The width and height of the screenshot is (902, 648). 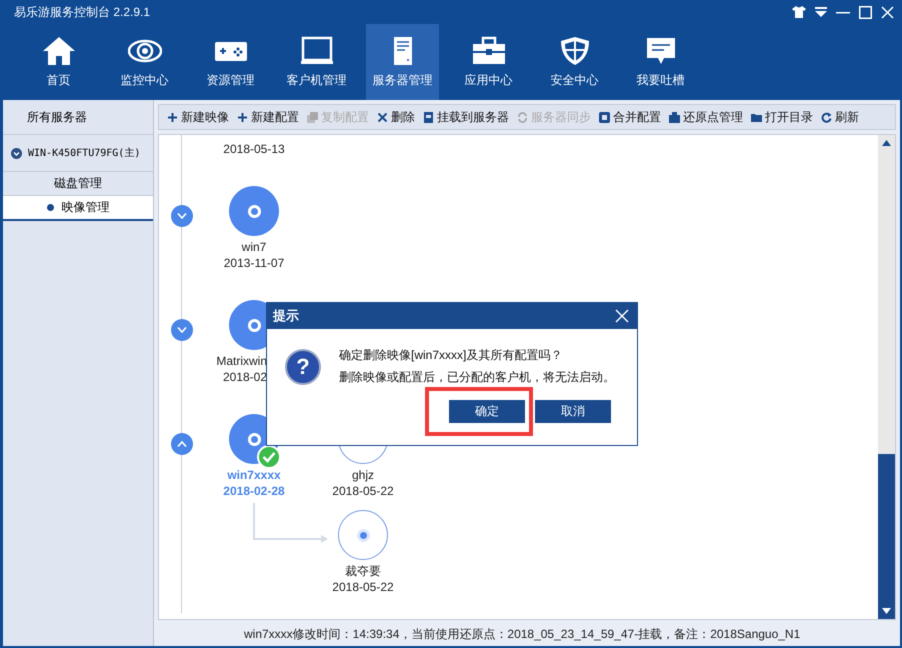 What do you see at coordinates (799, 12) in the screenshot?
I see `shirt-icon` at bounding box center [799, 12].